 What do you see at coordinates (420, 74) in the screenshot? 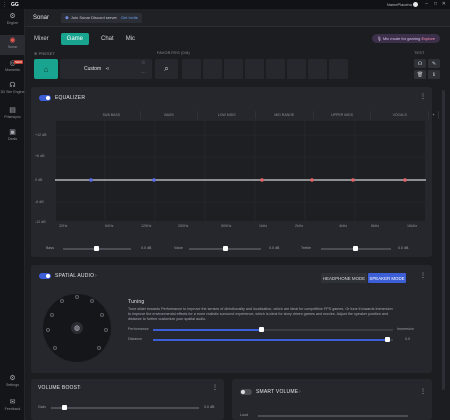
I see `test-delete-button: 🗑` at bounding box center [420, 74].